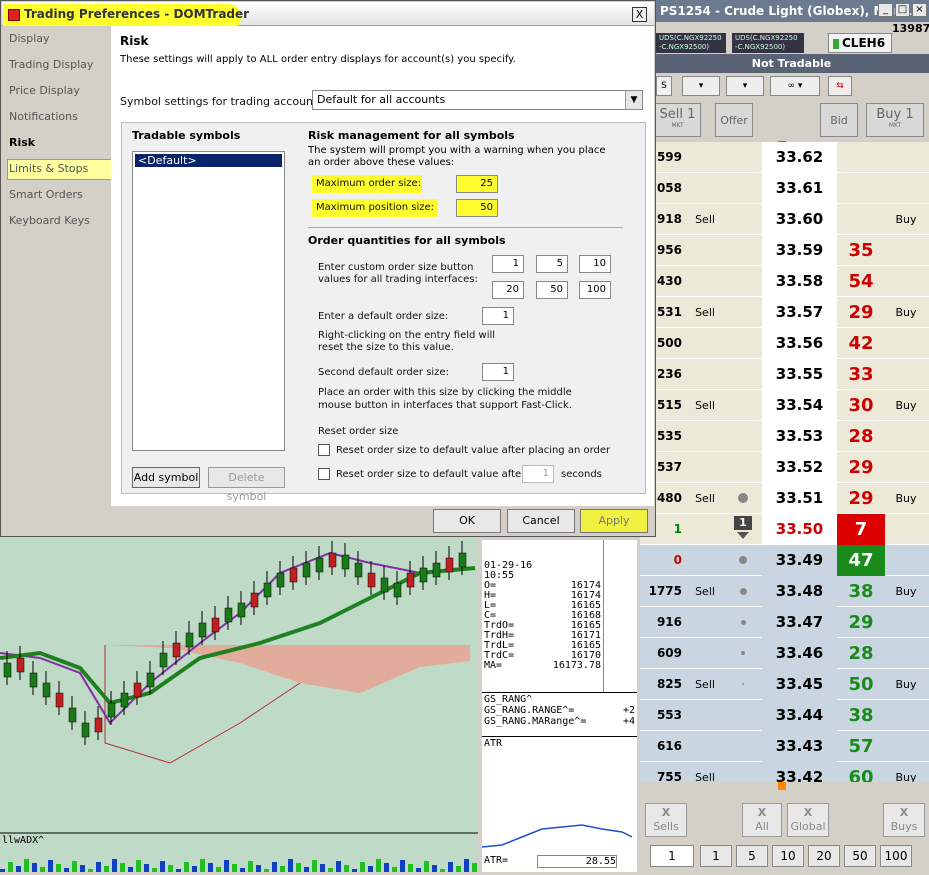  I want to click on account-select: Default for all accounts ▼, so click(477, 100).